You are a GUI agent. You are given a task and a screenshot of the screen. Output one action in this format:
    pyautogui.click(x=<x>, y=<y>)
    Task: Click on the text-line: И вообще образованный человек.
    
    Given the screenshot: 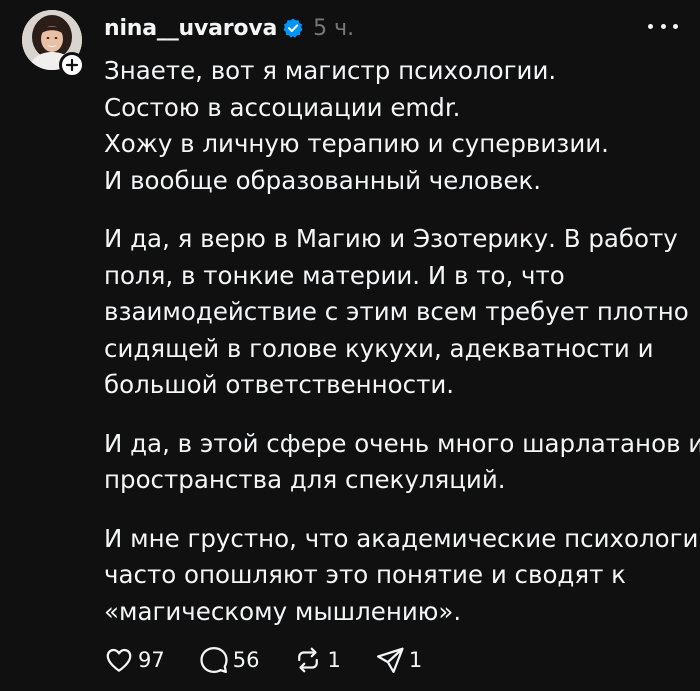 What is the action you would take?
    pyautogui.click(x=323, y=180)
    